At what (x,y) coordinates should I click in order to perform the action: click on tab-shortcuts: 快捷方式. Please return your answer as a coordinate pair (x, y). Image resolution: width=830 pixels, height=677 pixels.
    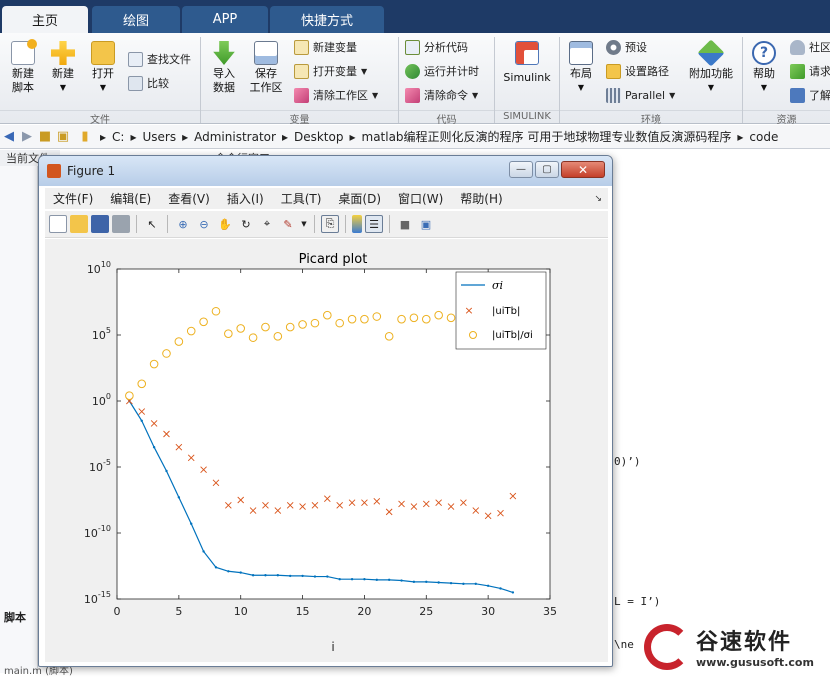
    Looking at the image, I should click on (327, 19).